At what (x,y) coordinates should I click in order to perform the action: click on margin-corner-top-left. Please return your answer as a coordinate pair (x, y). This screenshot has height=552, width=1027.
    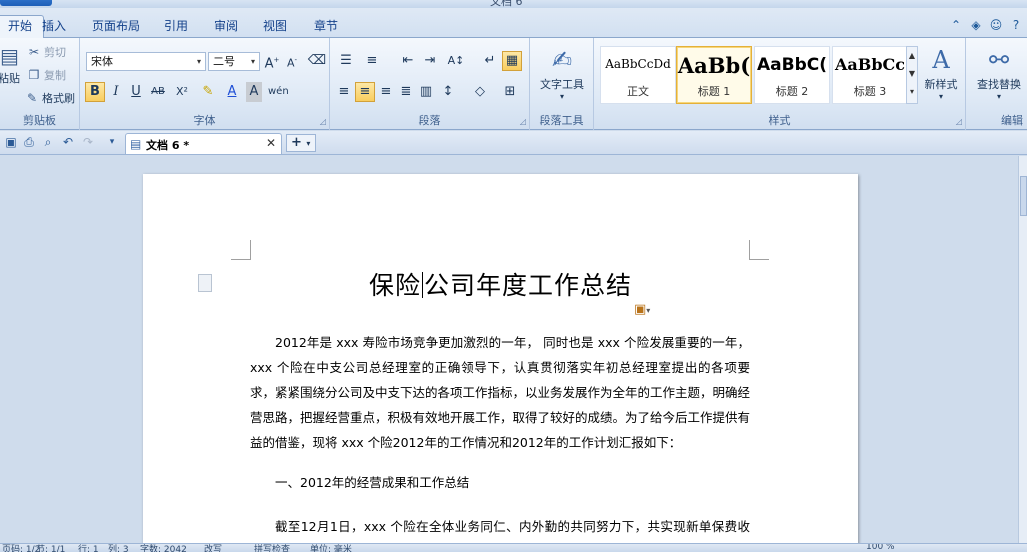
    Looking at the image, I should click on (241, 250).